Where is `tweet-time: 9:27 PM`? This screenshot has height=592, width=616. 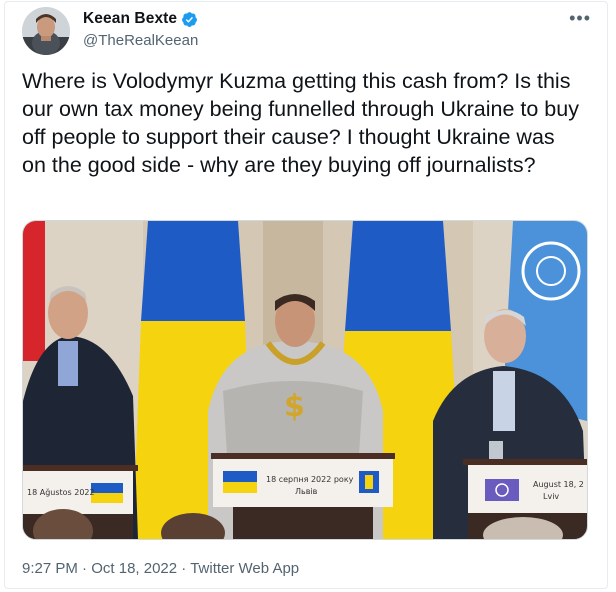
tweet-time: 9:27 PM is located at coordinates (50, 568).